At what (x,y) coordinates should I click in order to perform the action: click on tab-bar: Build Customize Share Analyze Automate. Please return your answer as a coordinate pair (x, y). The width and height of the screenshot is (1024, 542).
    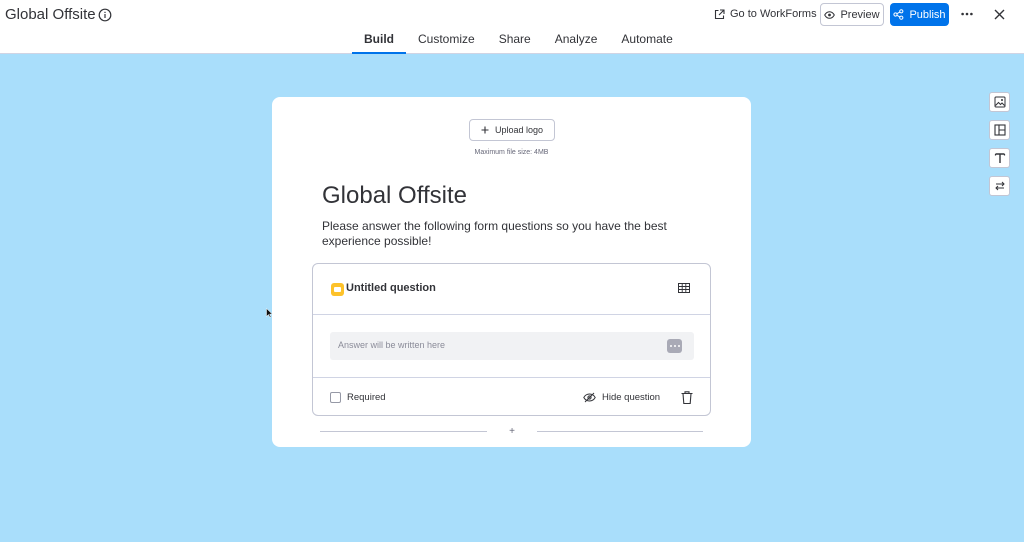
    Looking at the image, I should click on (518, 42).